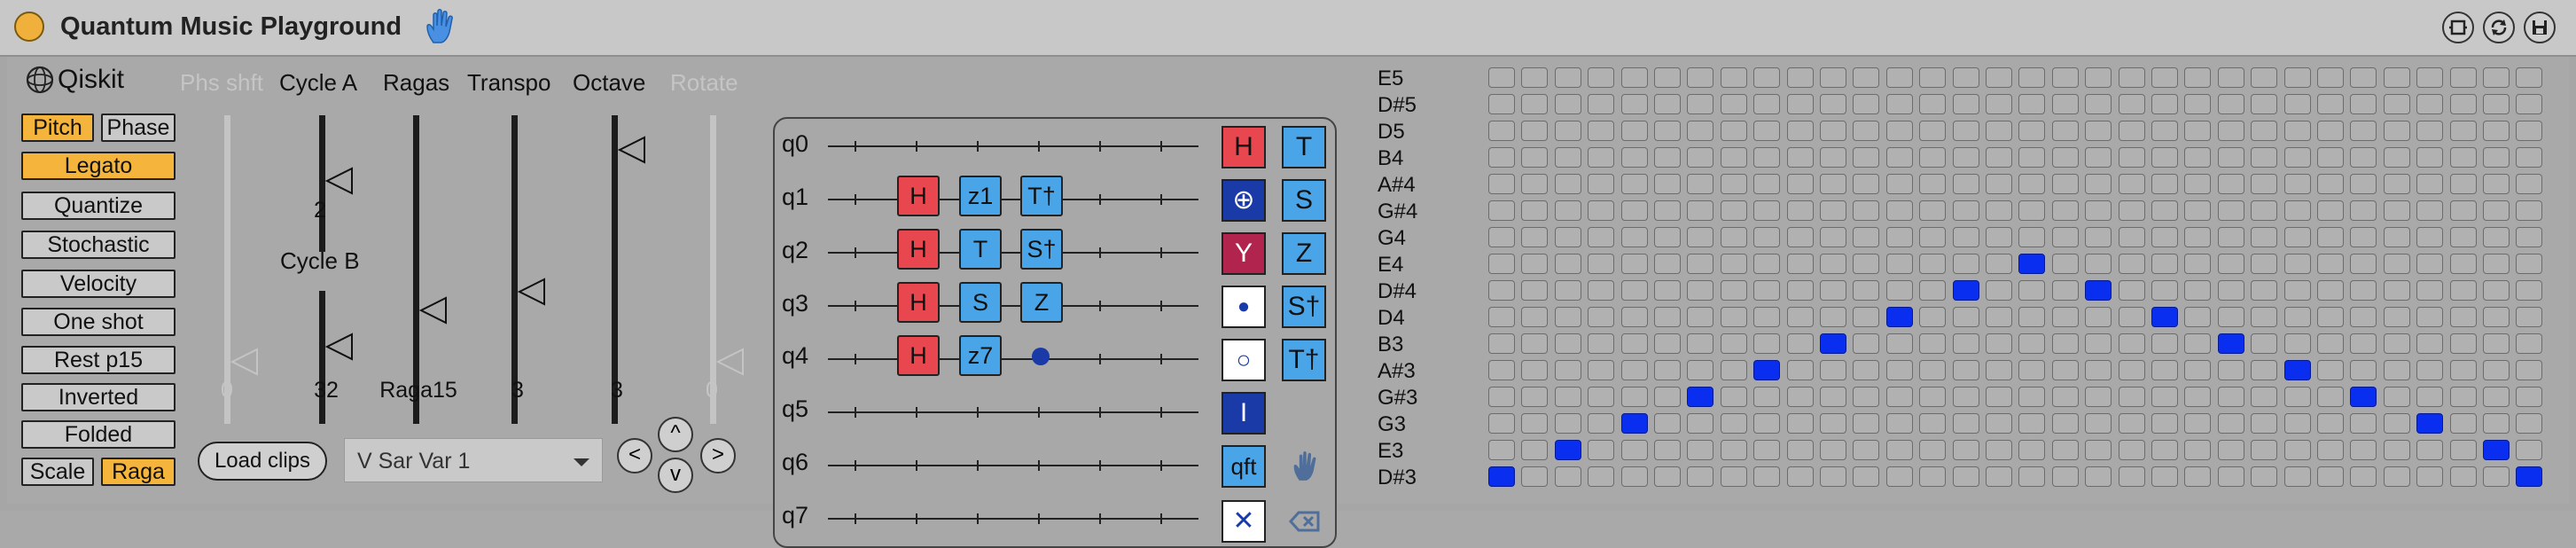 The width and height of the screenshot is (2576, 548). Describe the element at coordinates (1304, 253) in the screenshot. I see `palette-z-gate: Z` at that location.